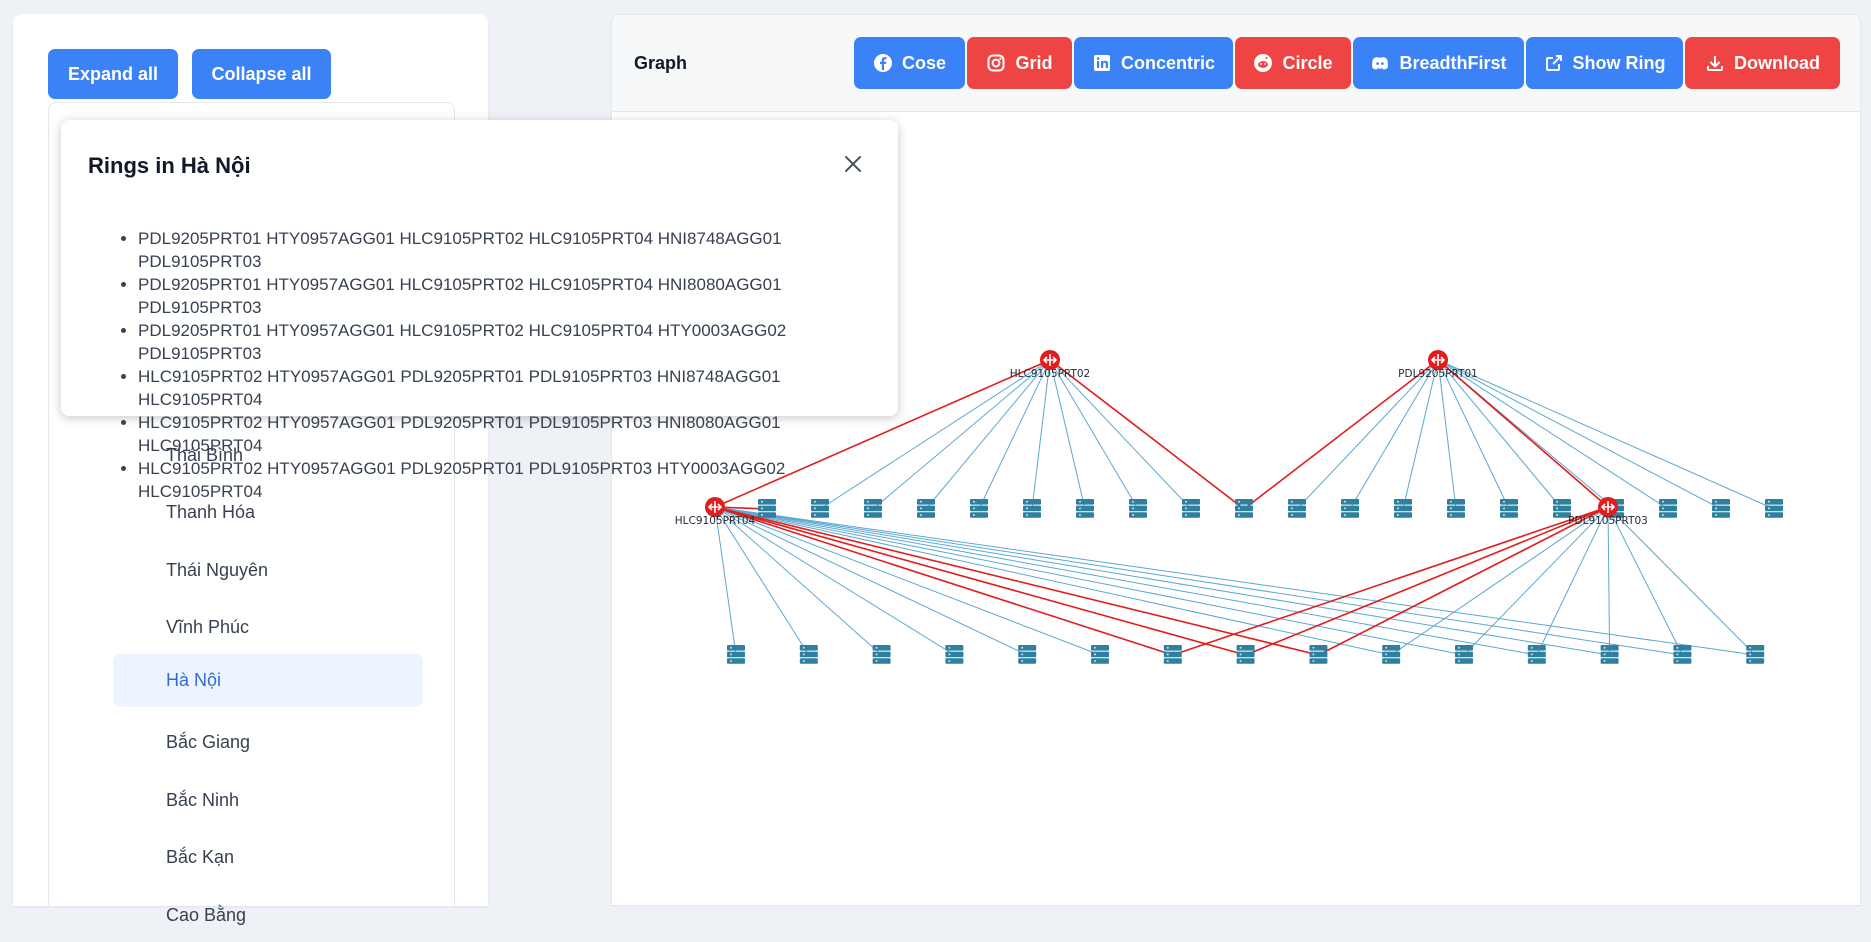 This screenshot has width=1871, height=942. Describe the element at coordinates (113, 74) in the screenshot. I see `expand-all-button: Expand all` at that location.